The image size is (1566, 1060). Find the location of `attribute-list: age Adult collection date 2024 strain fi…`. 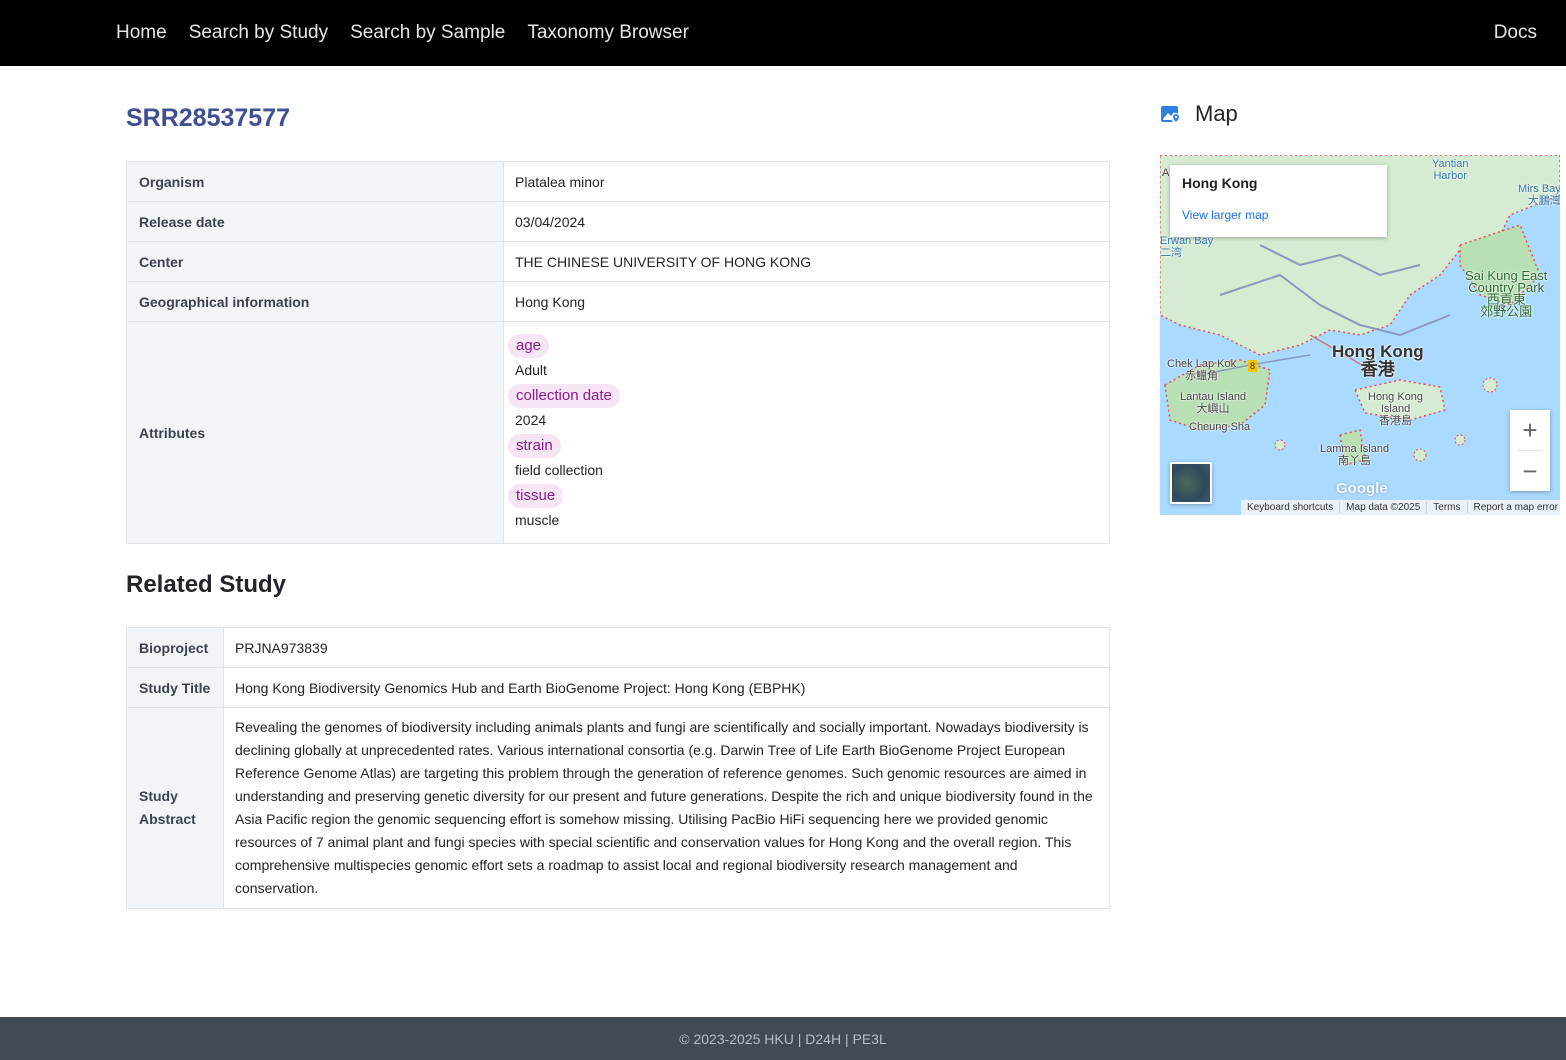

attribute-list: age Adult collection date 2024 strain fi… is located at coordinates (808, 433).